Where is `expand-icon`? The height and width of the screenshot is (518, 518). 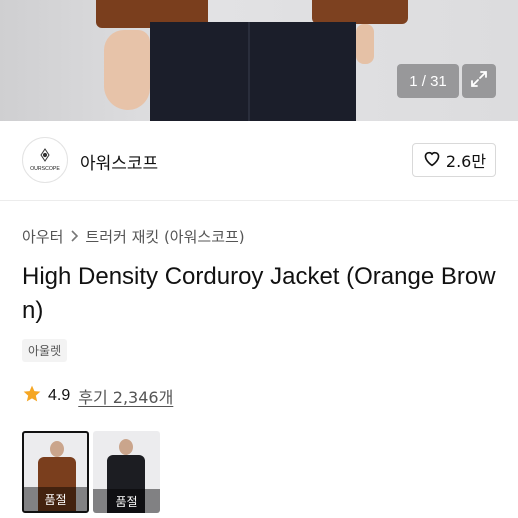 expand-icon is located at coordinates (479, 81).